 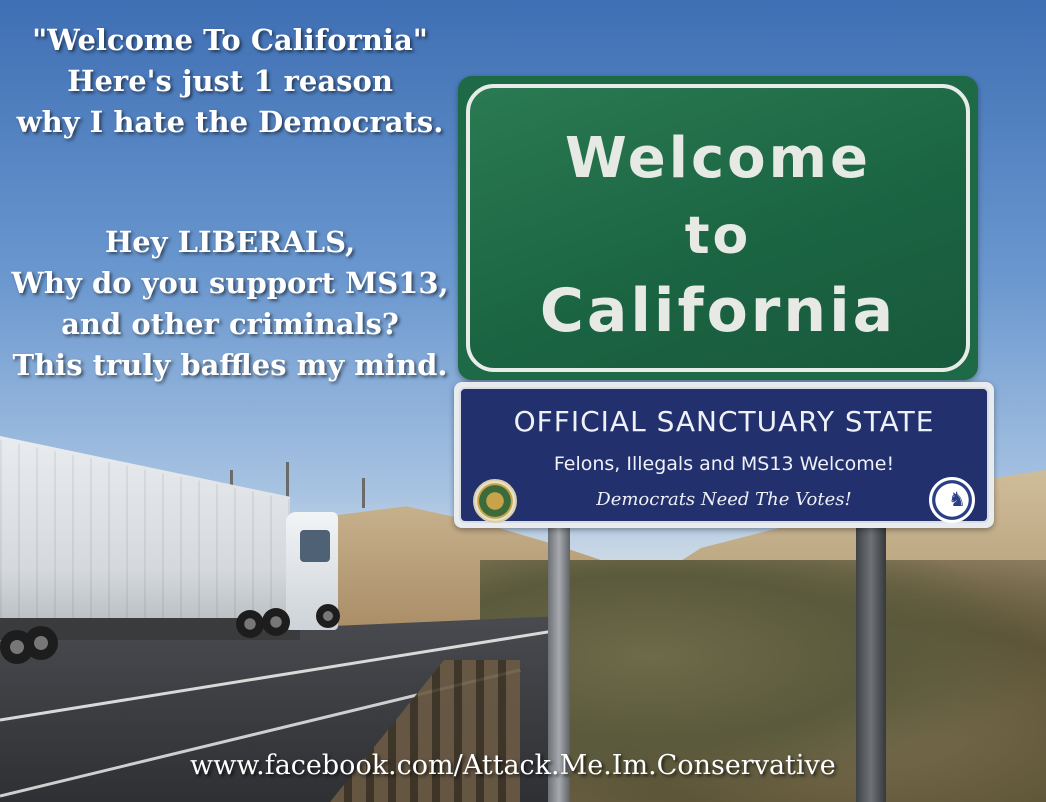 I want to click on truck-window, so click(x=315, y=546).